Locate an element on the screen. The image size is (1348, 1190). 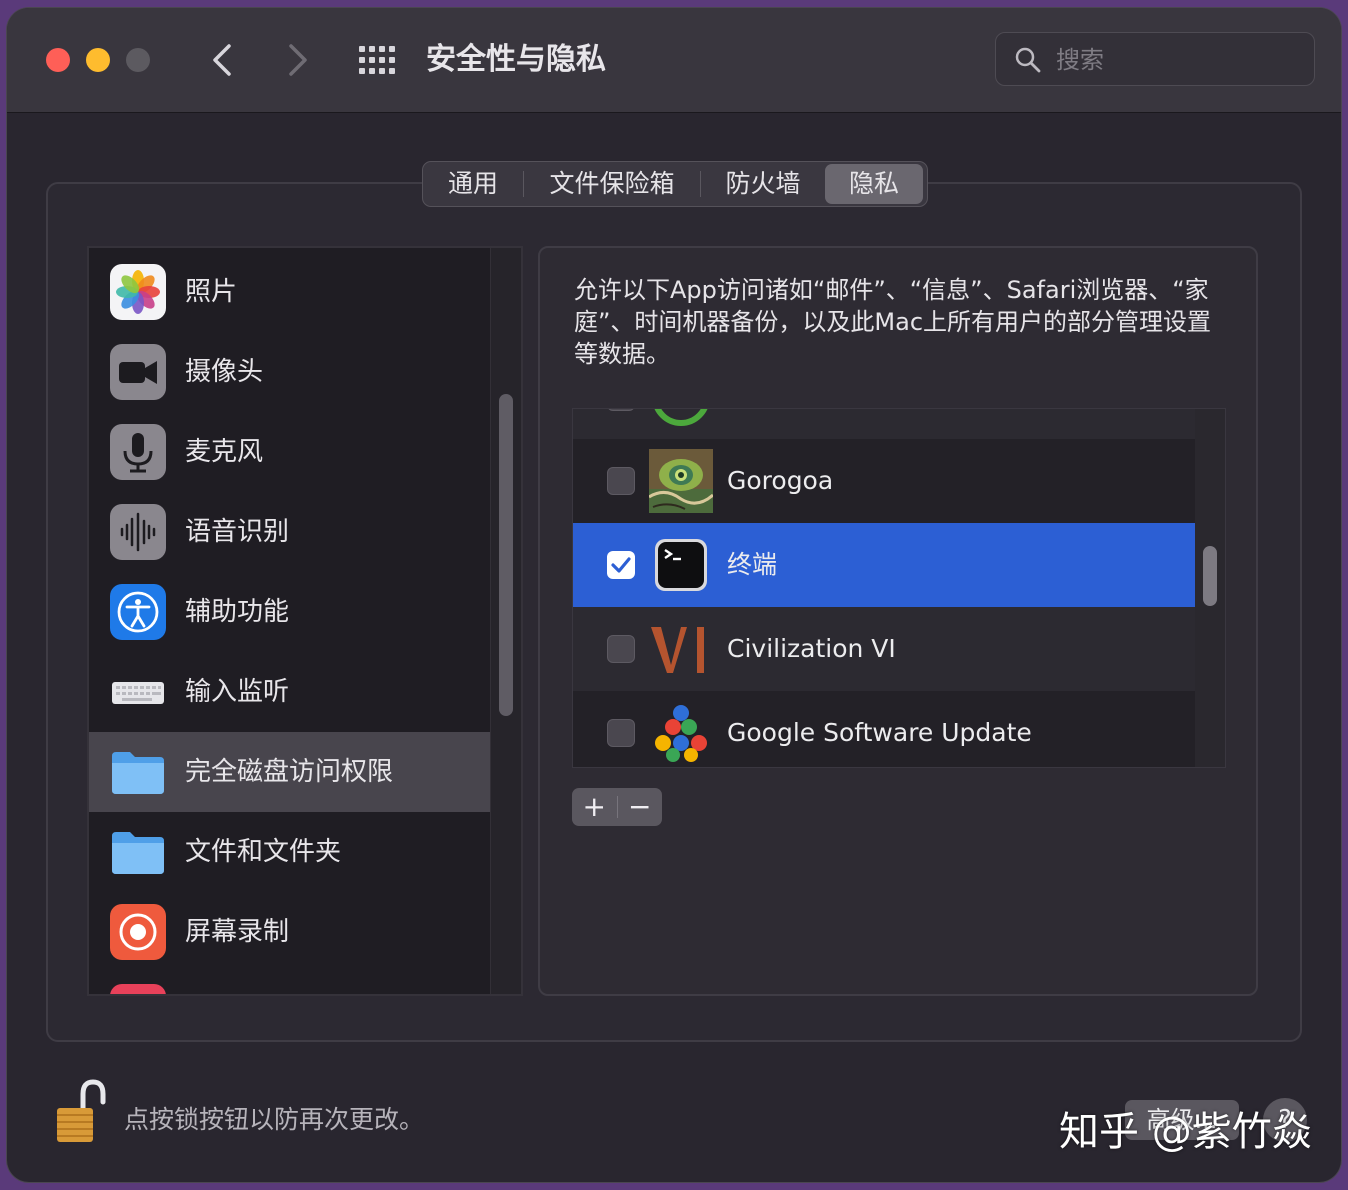
search-field is located at coordinates (1155, 59).